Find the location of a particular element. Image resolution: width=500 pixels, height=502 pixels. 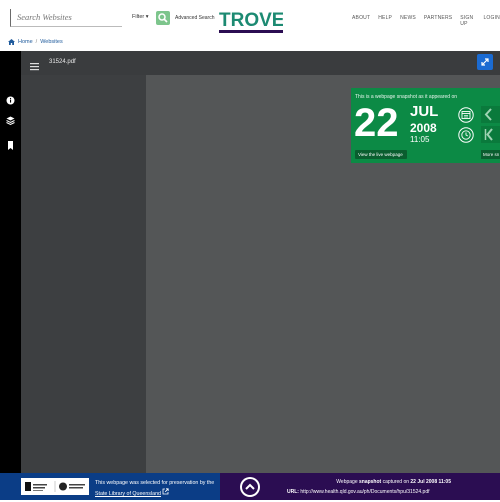

scroll-to-top-button is located at coordinates (250, 487).